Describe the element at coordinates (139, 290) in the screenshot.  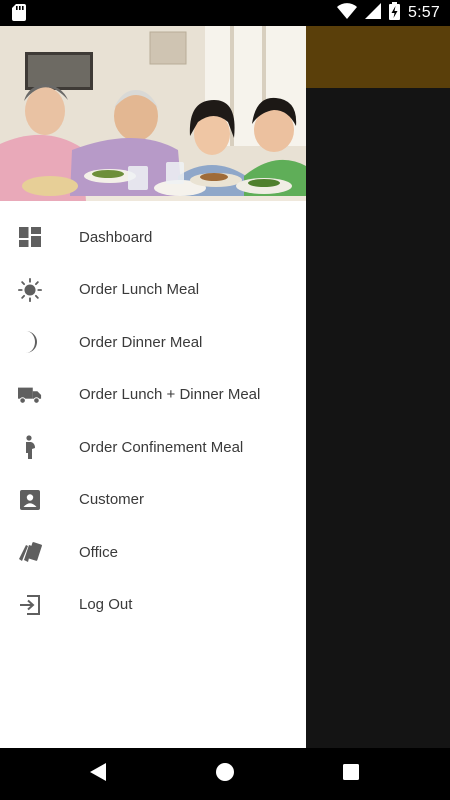
I see `menu-item-label: Order Lunch Meal` at that location.